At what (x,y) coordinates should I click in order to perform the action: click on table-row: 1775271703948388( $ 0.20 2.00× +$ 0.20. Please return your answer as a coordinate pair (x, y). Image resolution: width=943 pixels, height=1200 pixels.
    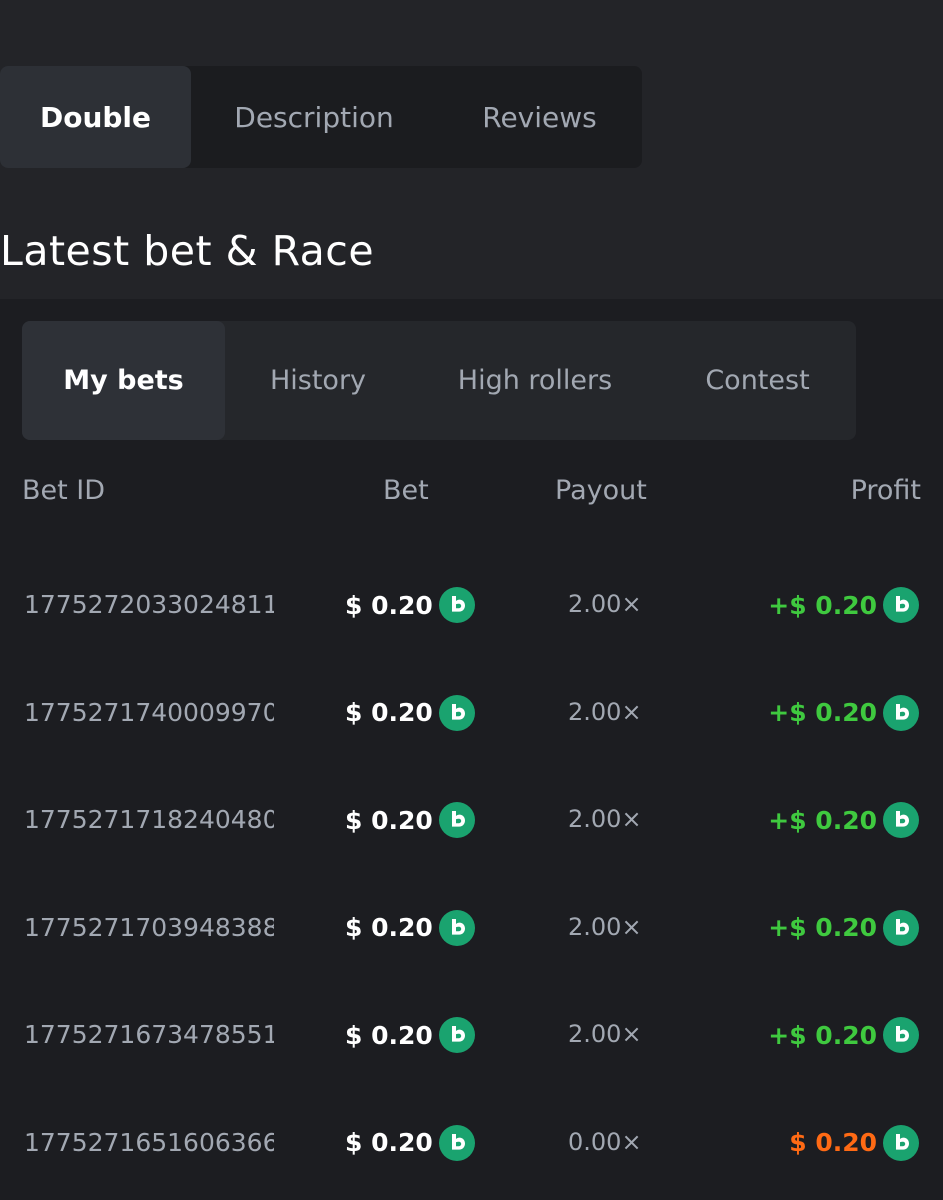
    Looking at the image, I should click on (471, 927).